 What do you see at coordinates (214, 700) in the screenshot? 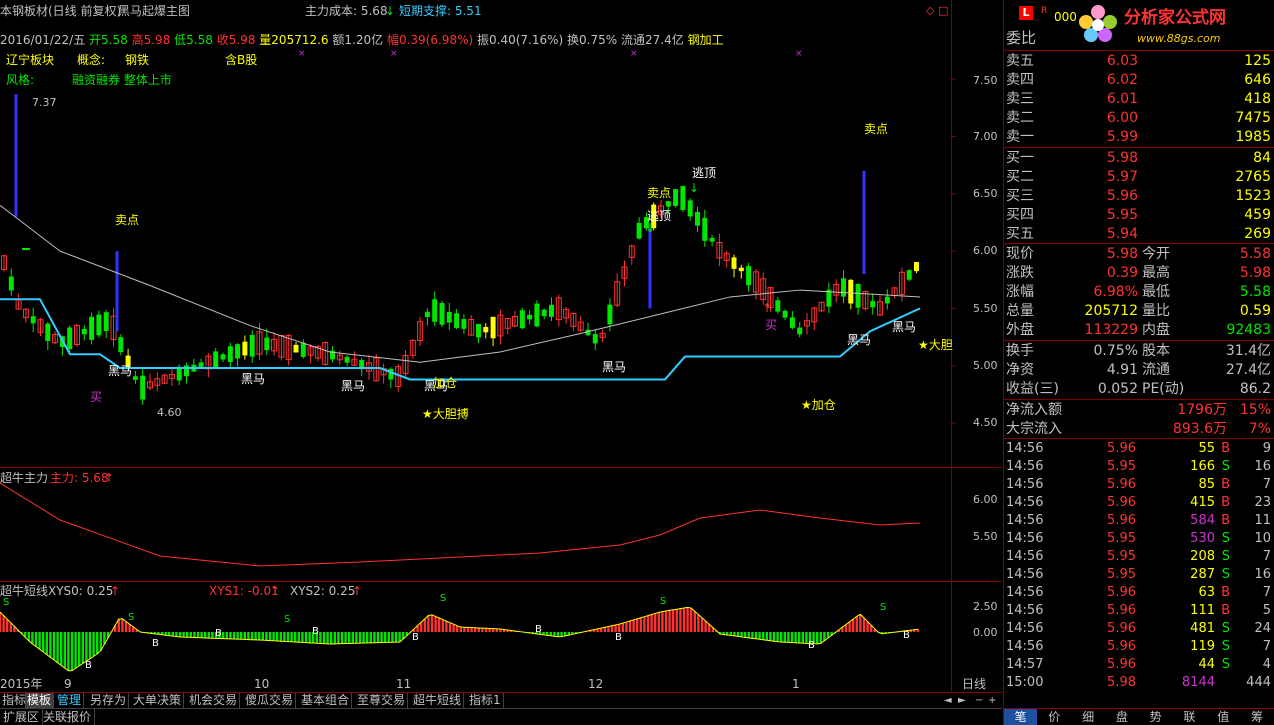
I see `tab-template-5: 机会交易` at bounding box center [214, 700].